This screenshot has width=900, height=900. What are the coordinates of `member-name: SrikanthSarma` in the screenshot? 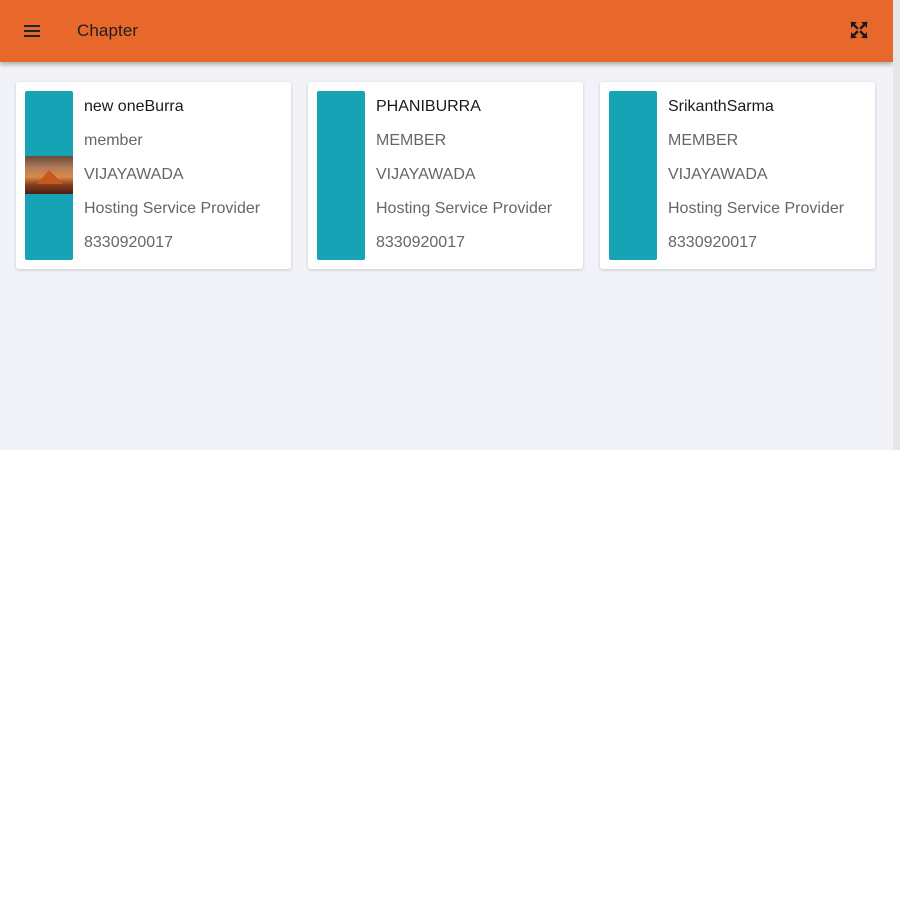 It's located at (721, 106).